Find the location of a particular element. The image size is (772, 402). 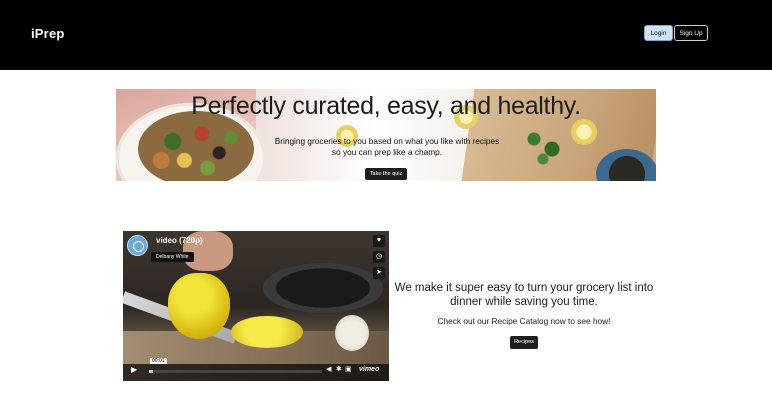

share-icon: ➤ is located at coordinates (379, 273).